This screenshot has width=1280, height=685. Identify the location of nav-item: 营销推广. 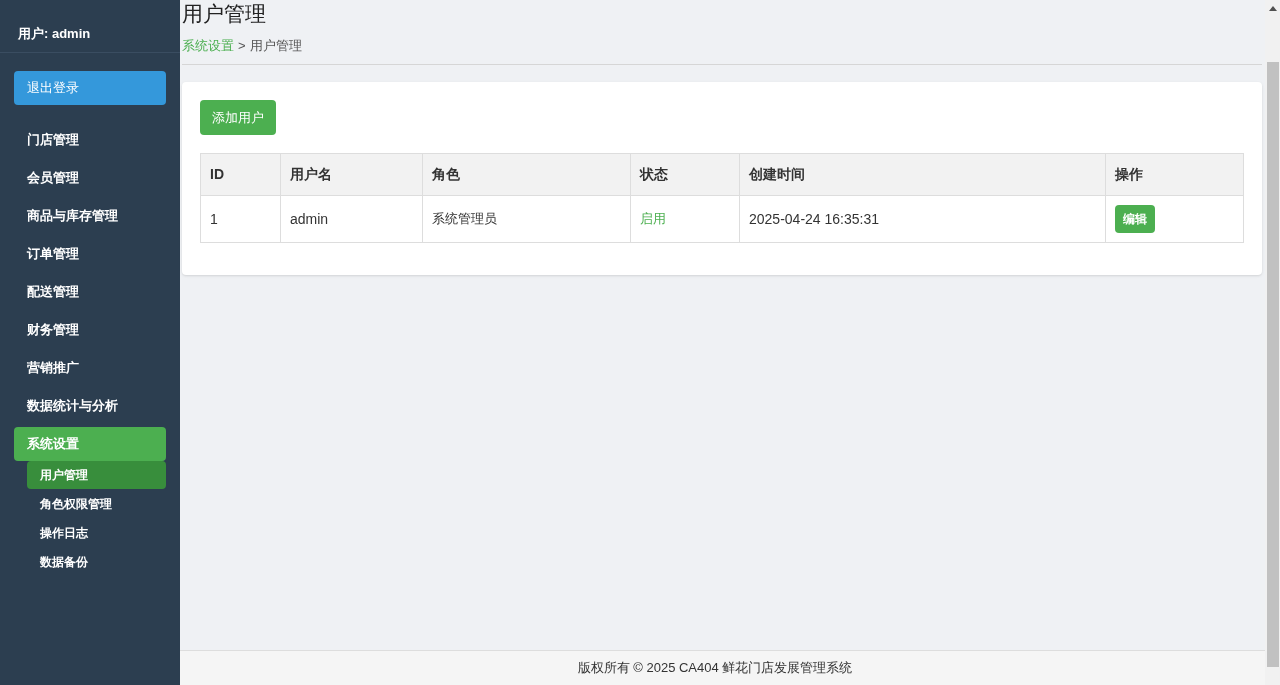
(90, 368).